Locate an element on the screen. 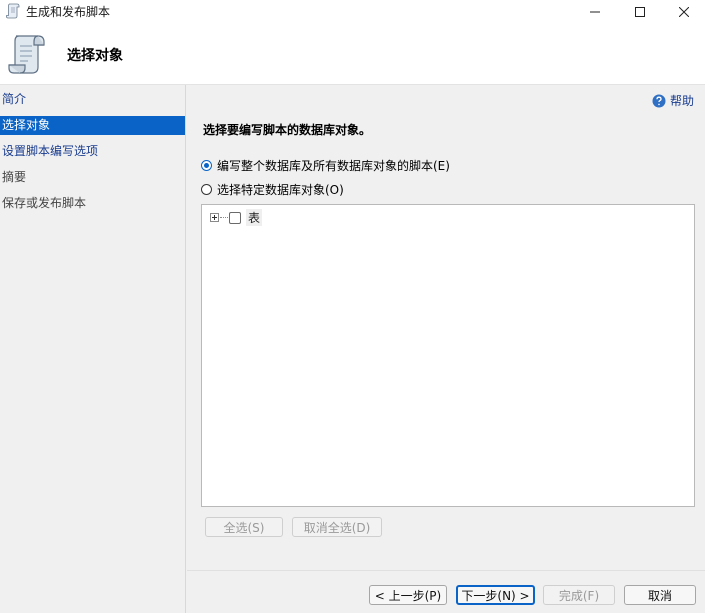 The image size is (705, 613). help-link: 帮助 is located at coordinates (673, 100).